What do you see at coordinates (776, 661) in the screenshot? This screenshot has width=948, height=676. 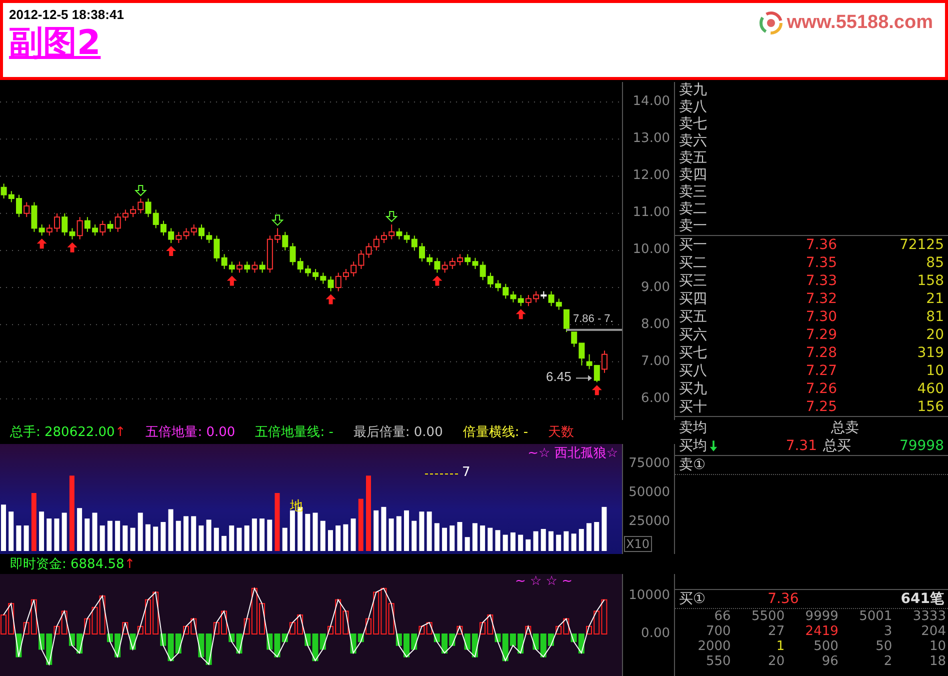 I see `queue-order-size: 20` at bounding box center [776, 661].